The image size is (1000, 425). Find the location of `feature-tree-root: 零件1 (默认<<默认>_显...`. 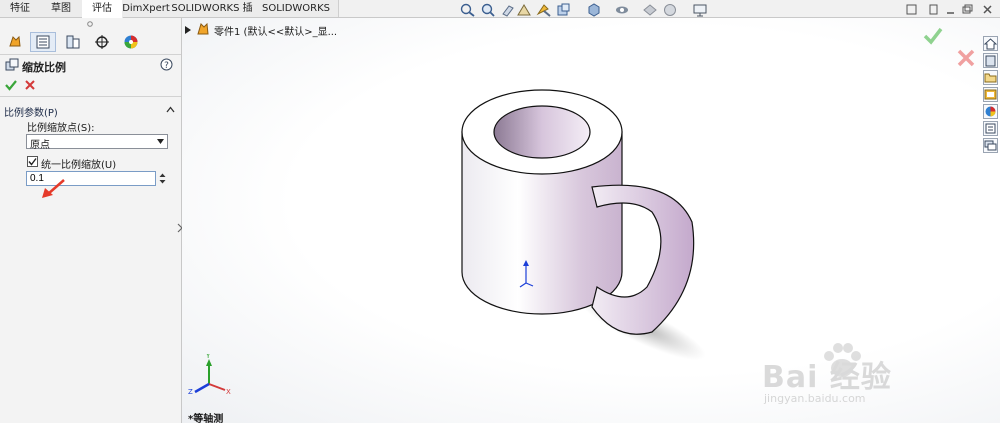

feature-tree-root: 零件1 (默认<<默认>_显... is located at coordinates (275, 30).